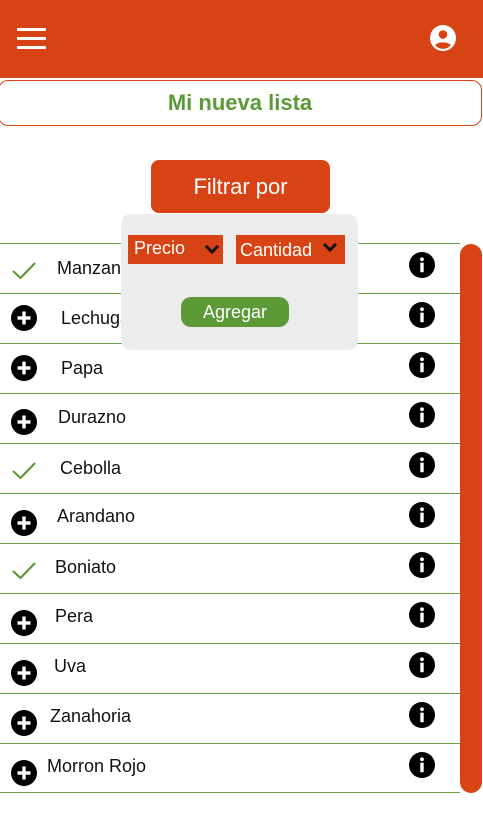 This screenshot has height=818, width=483. I want to click on list-item: Morron Rojo, so click(230, 768).